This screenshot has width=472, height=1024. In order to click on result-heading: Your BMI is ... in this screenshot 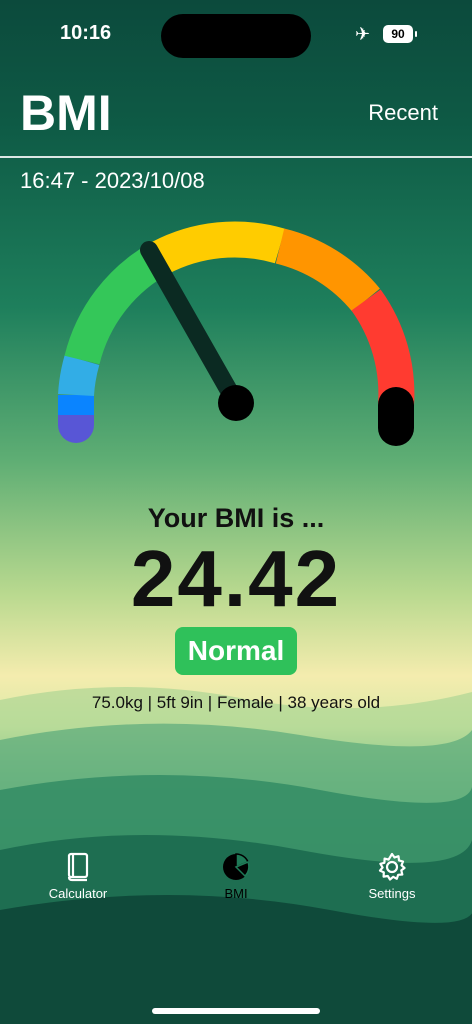, I will do `click(236, 518)`.